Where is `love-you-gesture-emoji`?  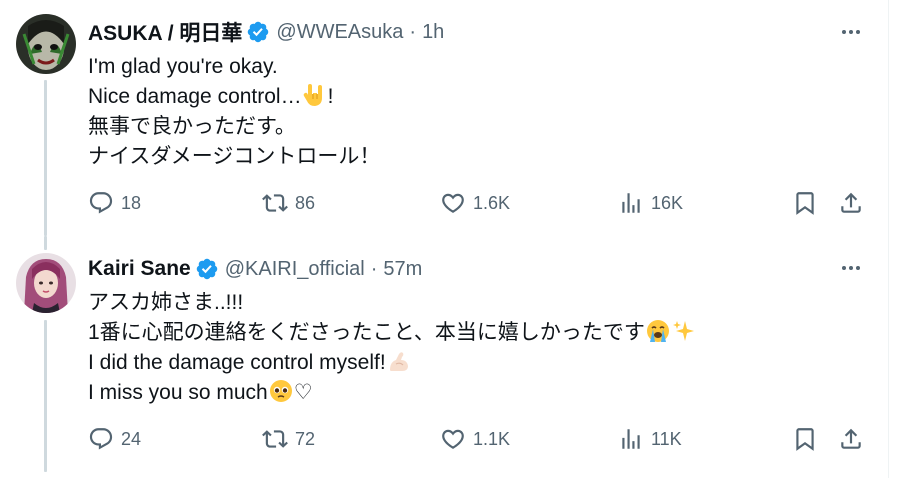 love-you-gesture-emoji is located at coordinates (315, 95).